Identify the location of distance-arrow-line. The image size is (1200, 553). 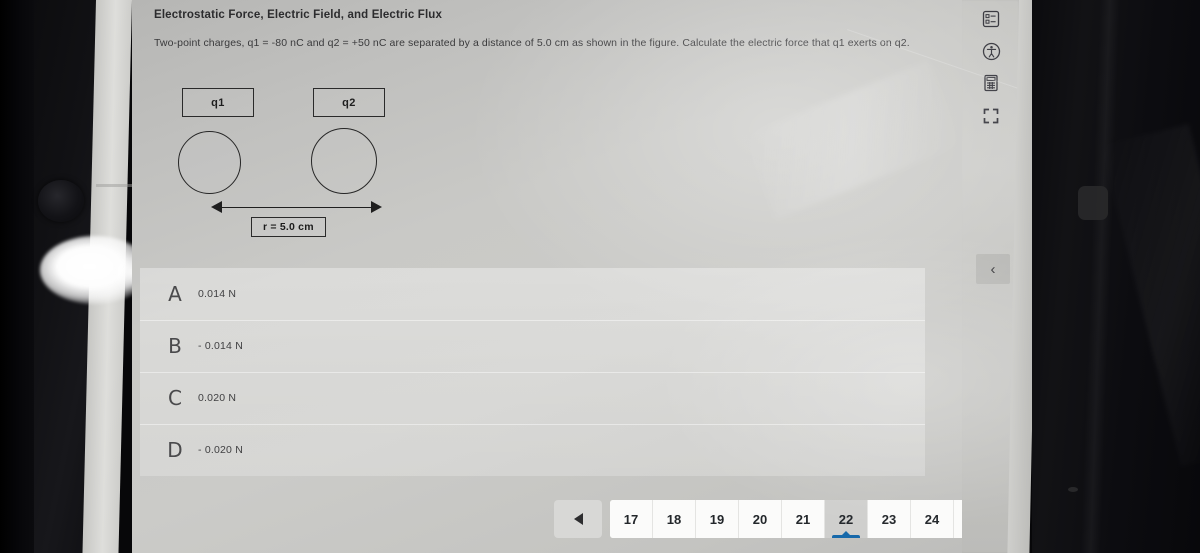
(297, 207).